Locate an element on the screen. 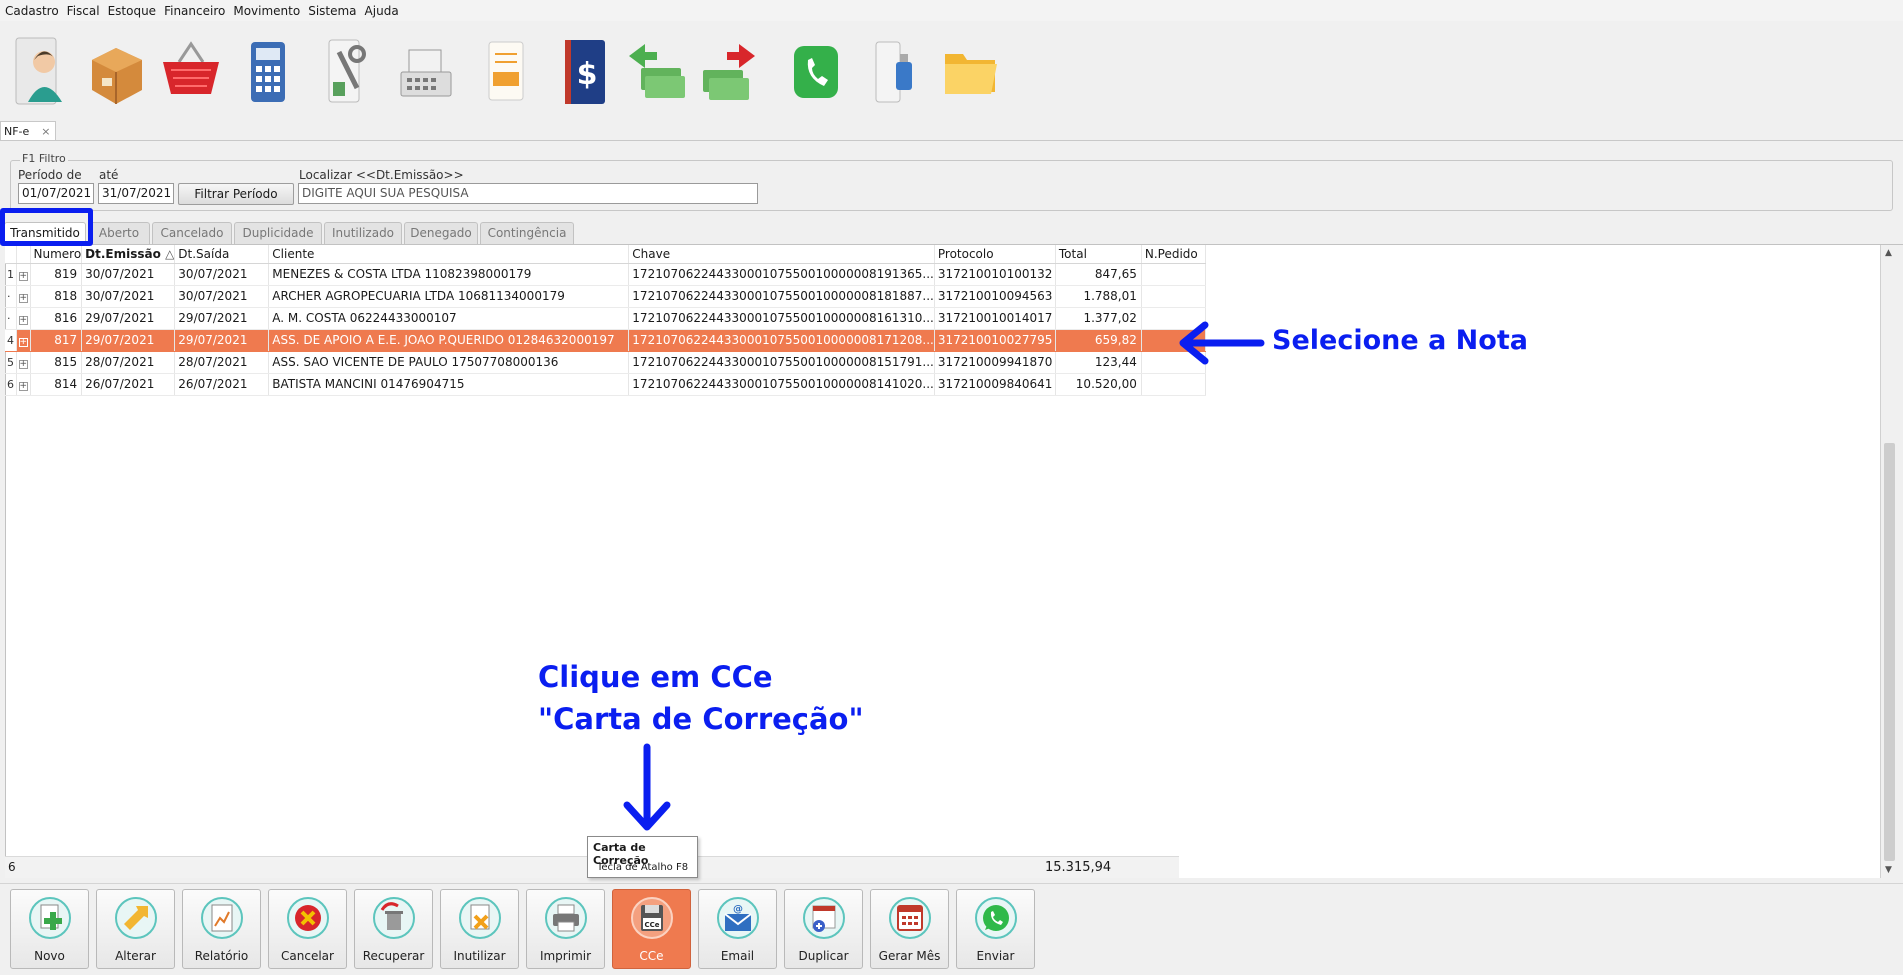 The width and height of the screenshot is (1903, 975). menu-estoque: Estoque is located at coordinates (132, 11).